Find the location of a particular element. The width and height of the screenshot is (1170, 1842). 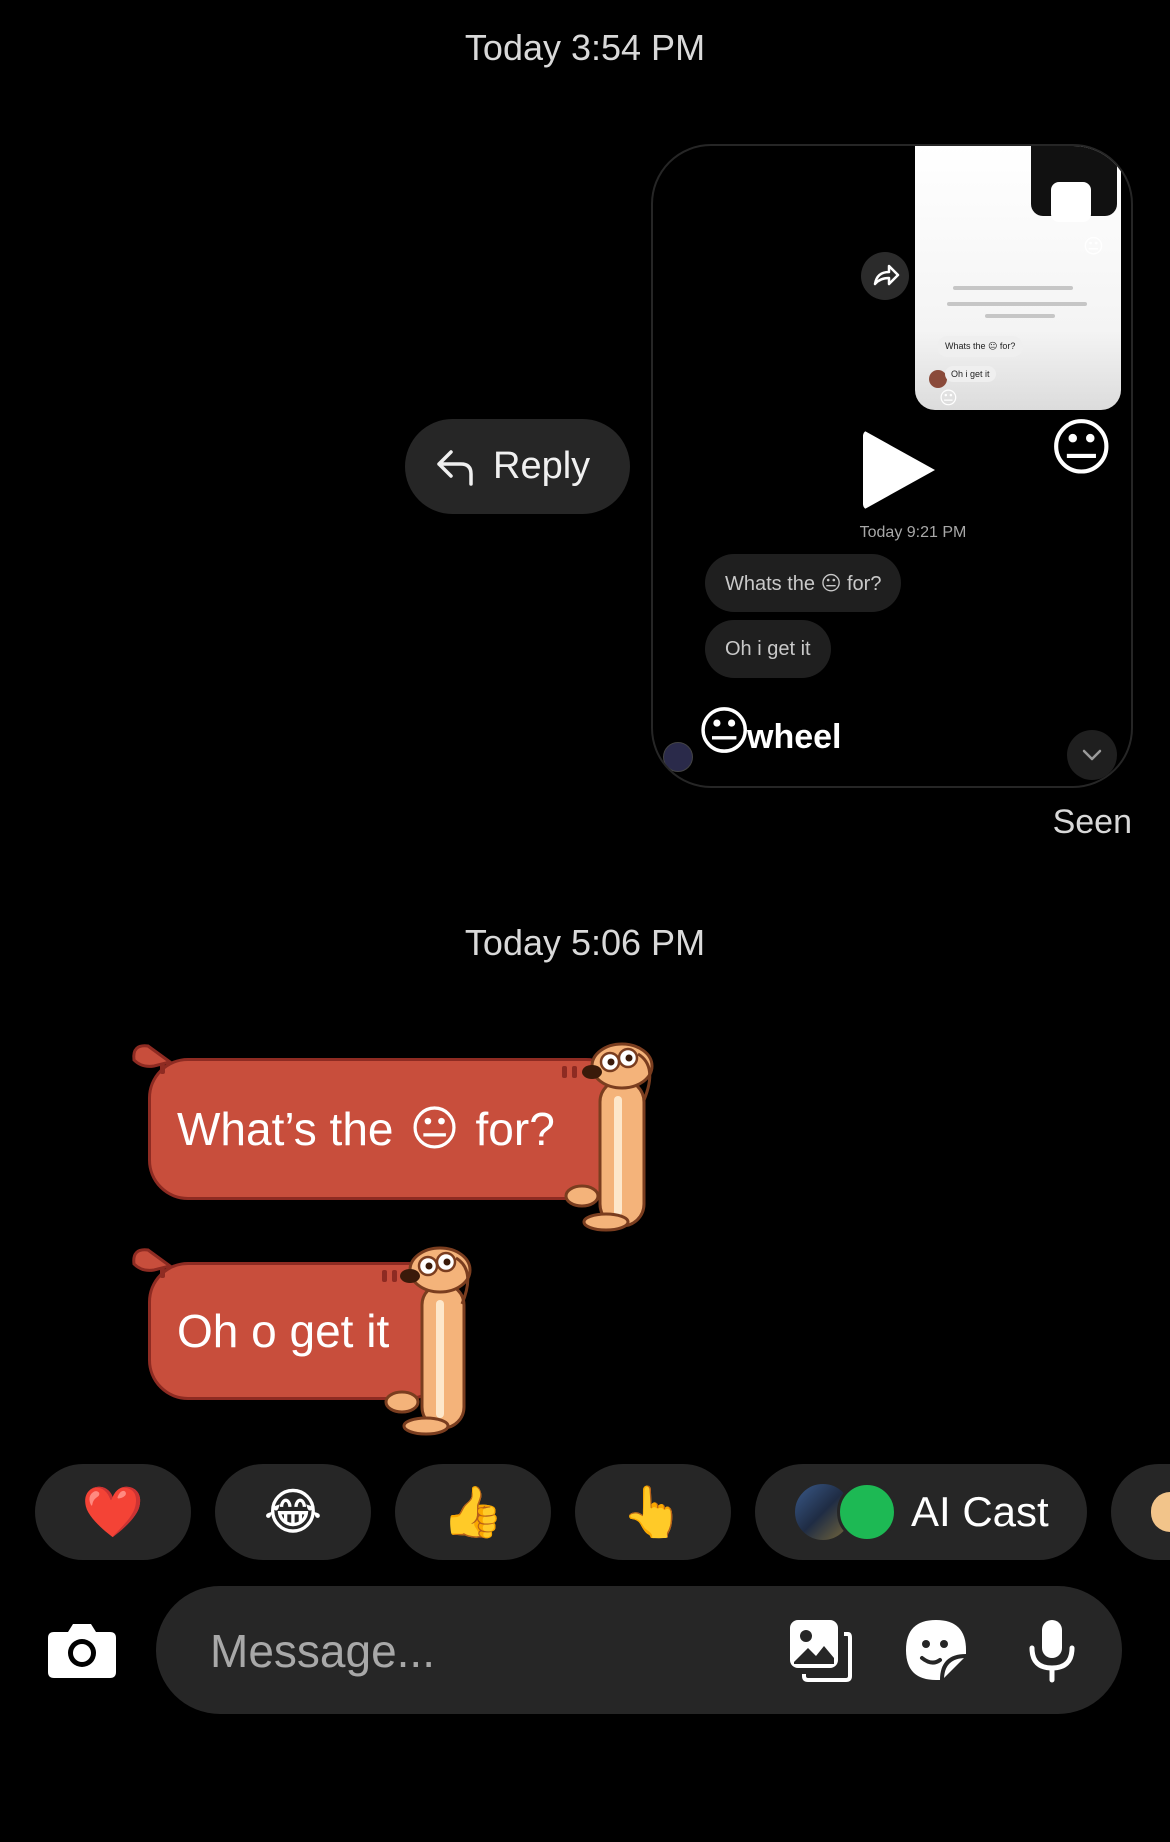

reply-button: Reply is located at coordinates (517, 466).